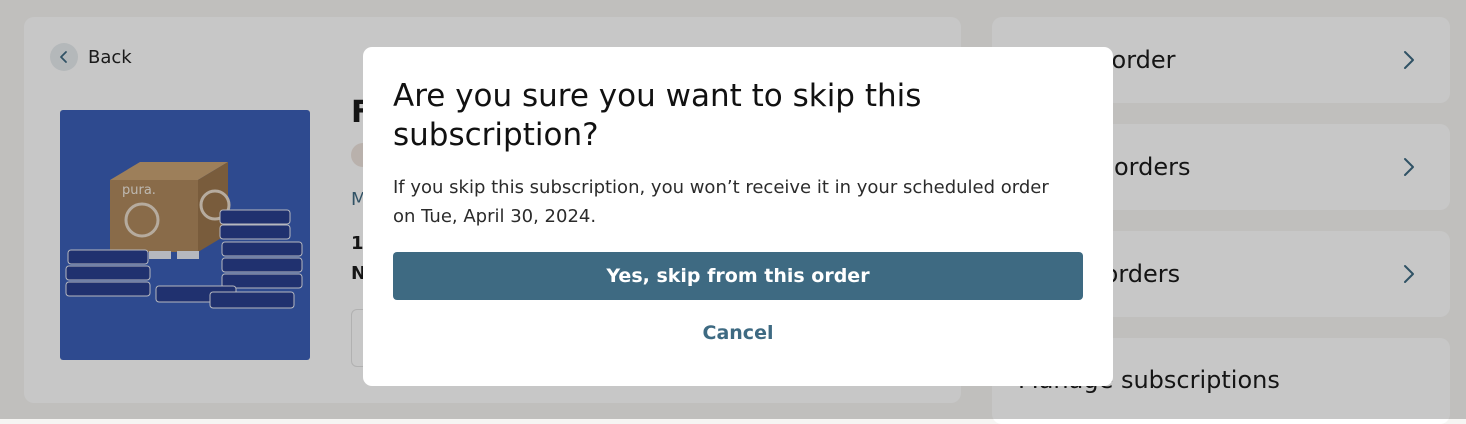  I want to click on cancel-button: Cancel, so click(738, 333).